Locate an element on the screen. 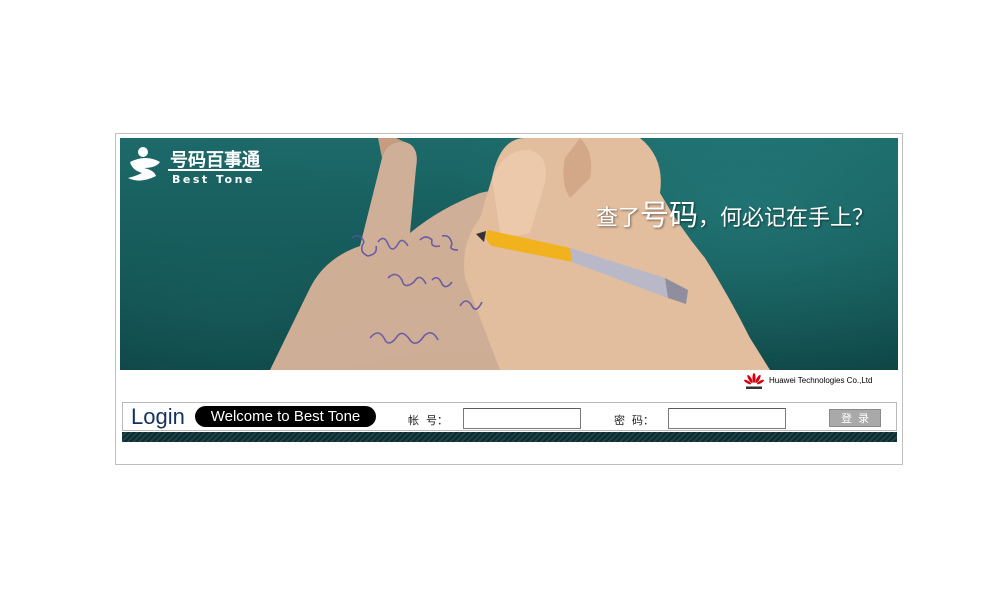 This screenshot has height=600, width=1003. slogan-part-1: 查了 is located at coordinates (618, 218).